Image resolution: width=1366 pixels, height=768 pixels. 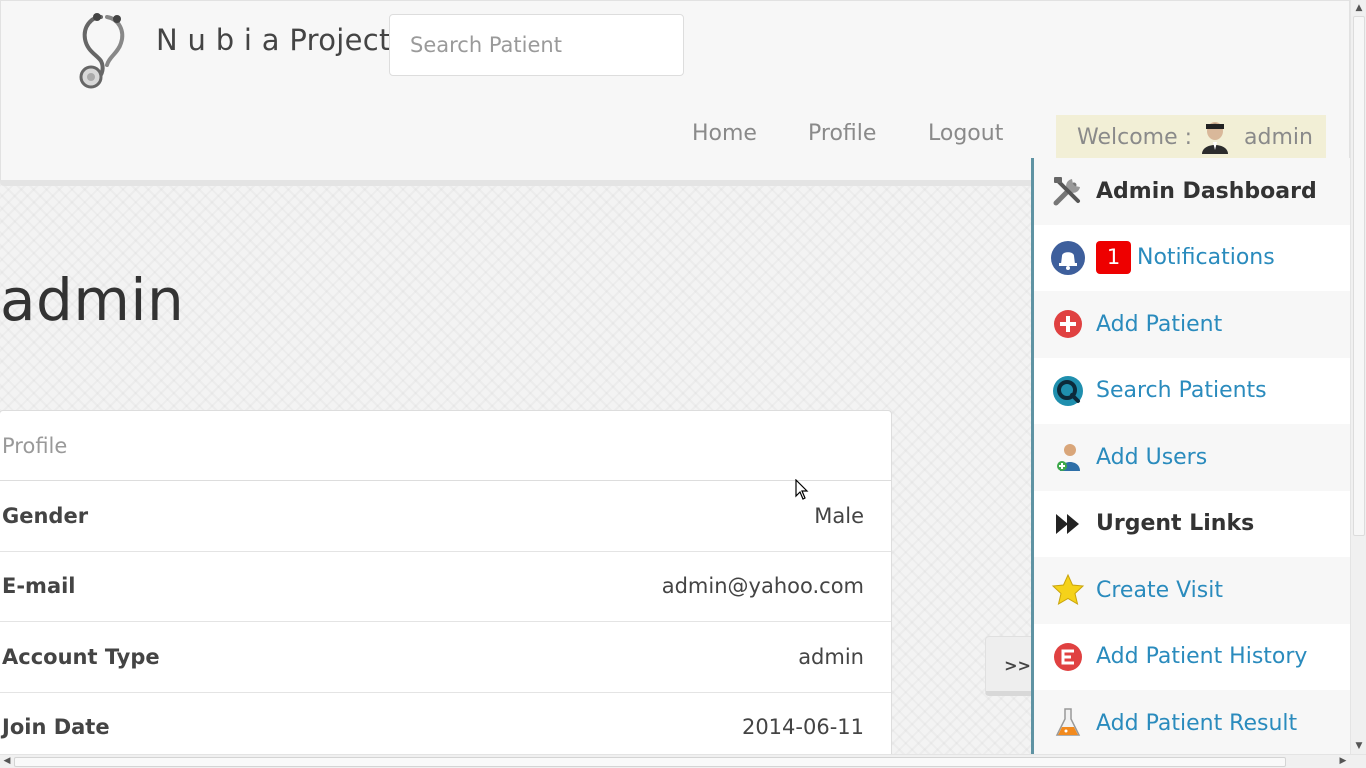 I want to click on plus-circle-icon, so click(x=1068, y=324).